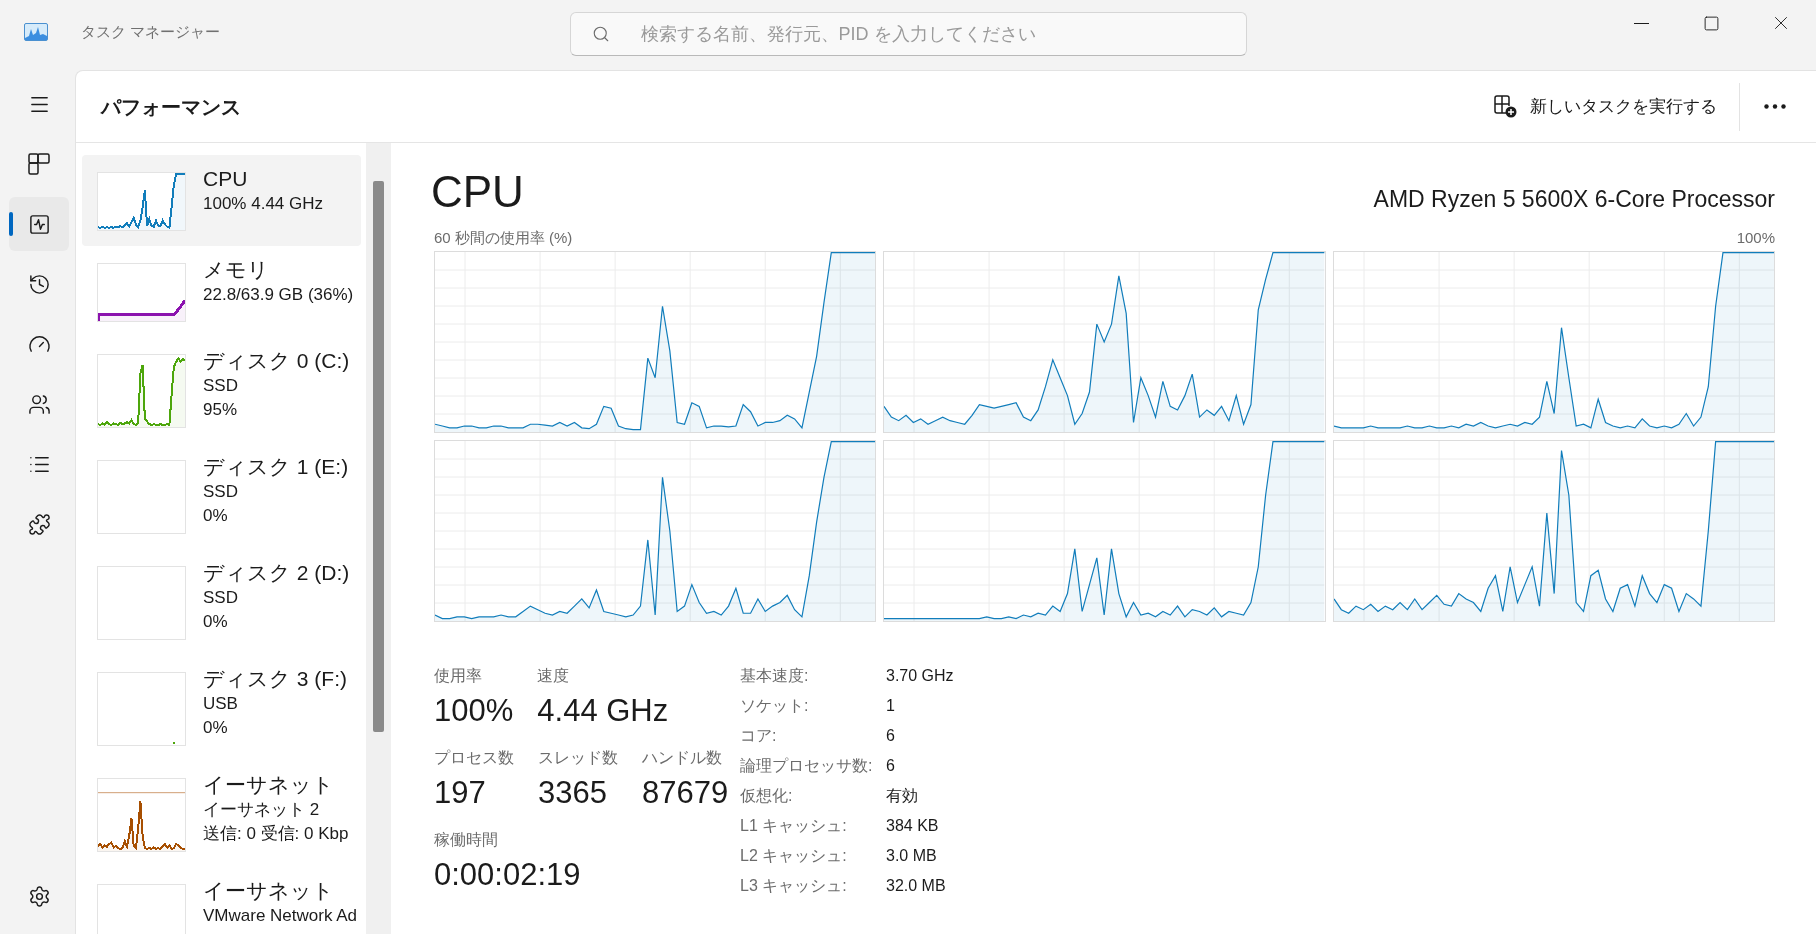 This screenshot has width=1816, height=934. Describe the element at coordinates (39, 164) in the screenshot. I see `grid-icon` at that location.